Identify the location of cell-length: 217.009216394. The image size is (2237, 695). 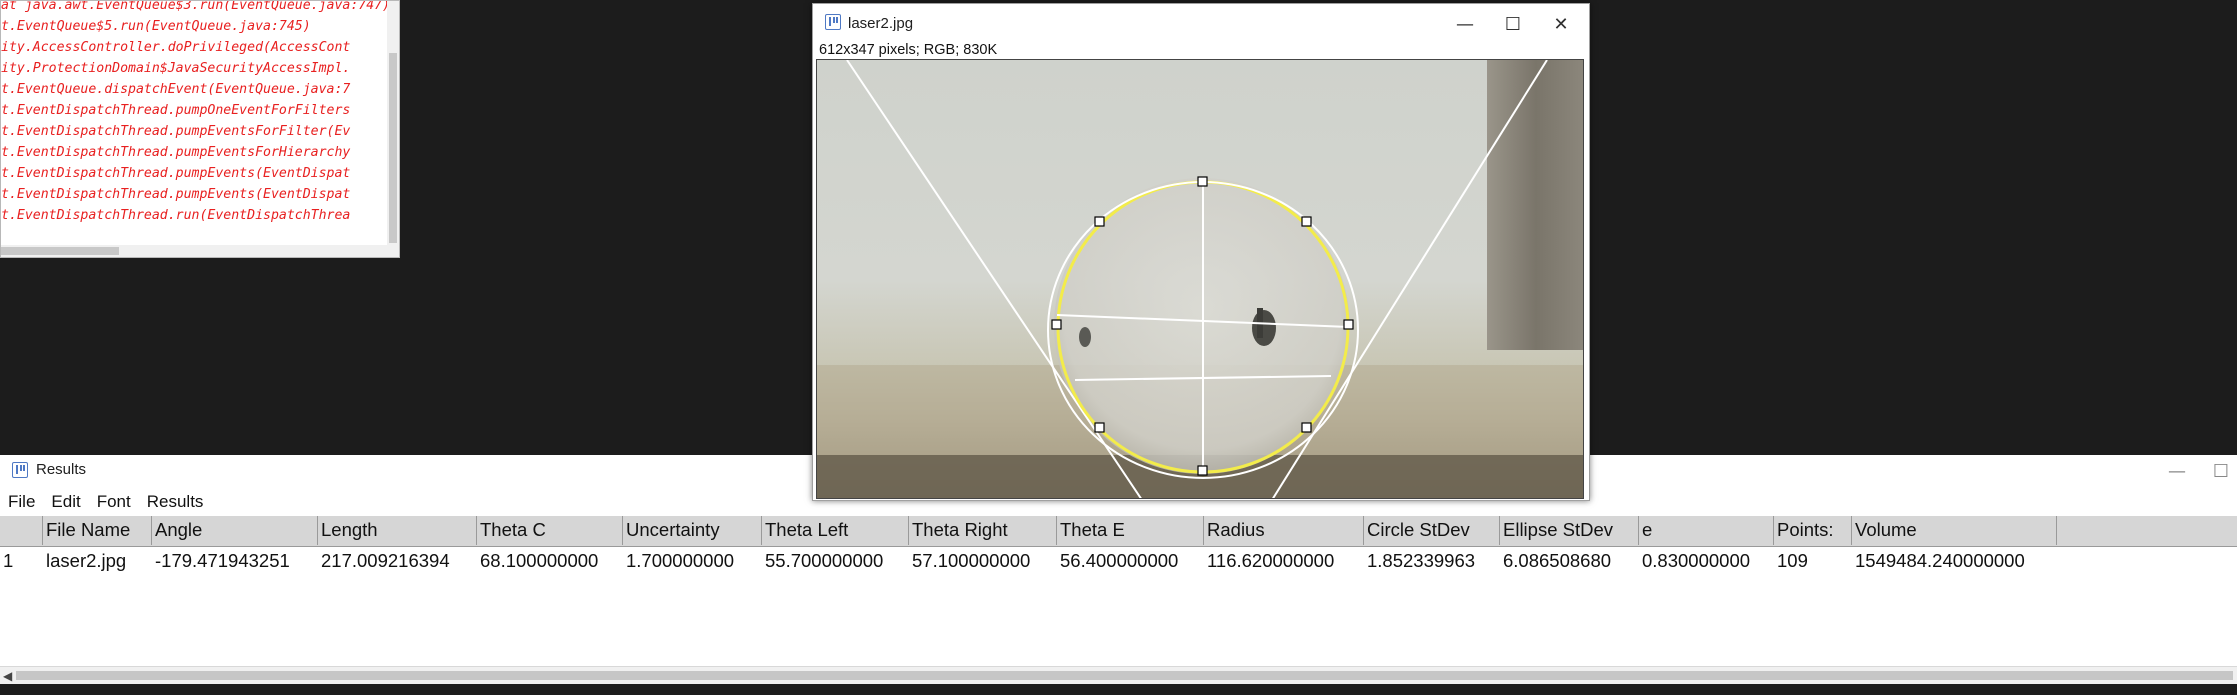
(385, 560).